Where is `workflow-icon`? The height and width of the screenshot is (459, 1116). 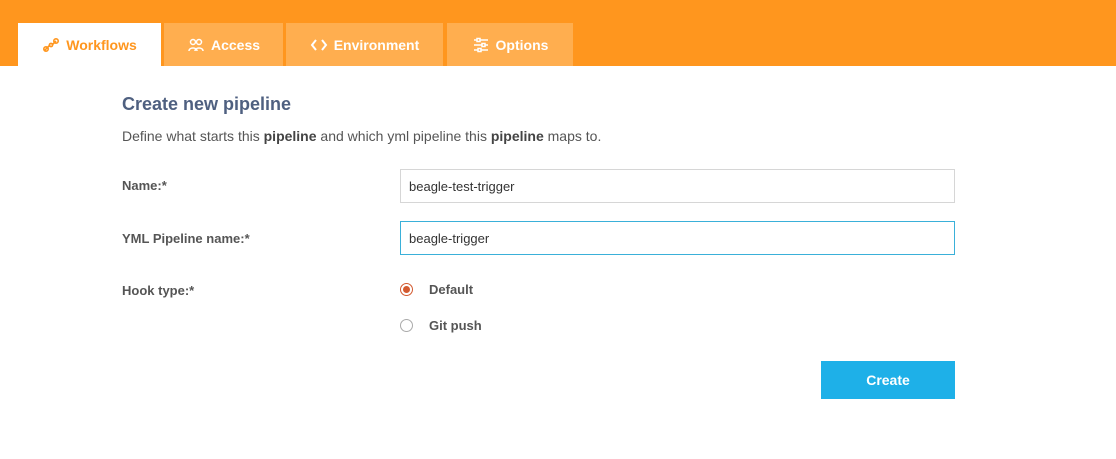 workflow-icon is located at coordinates (51, 45).